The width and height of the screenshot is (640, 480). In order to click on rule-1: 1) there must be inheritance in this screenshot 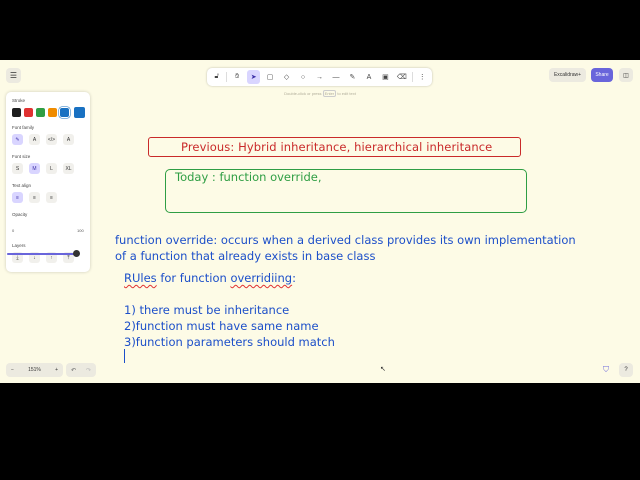, I will do `click(206, 310)`.